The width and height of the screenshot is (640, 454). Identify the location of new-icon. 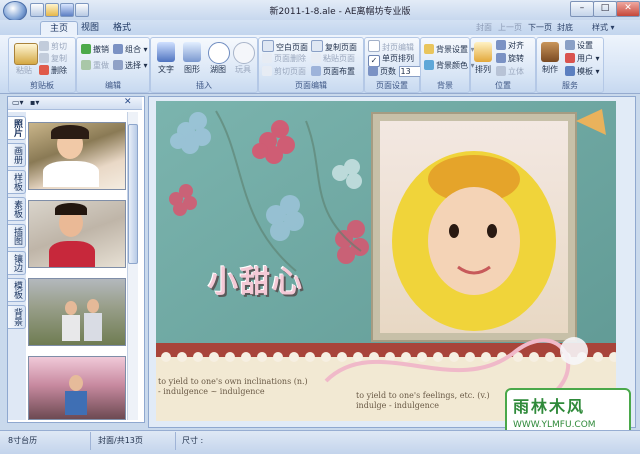
(37, 10).